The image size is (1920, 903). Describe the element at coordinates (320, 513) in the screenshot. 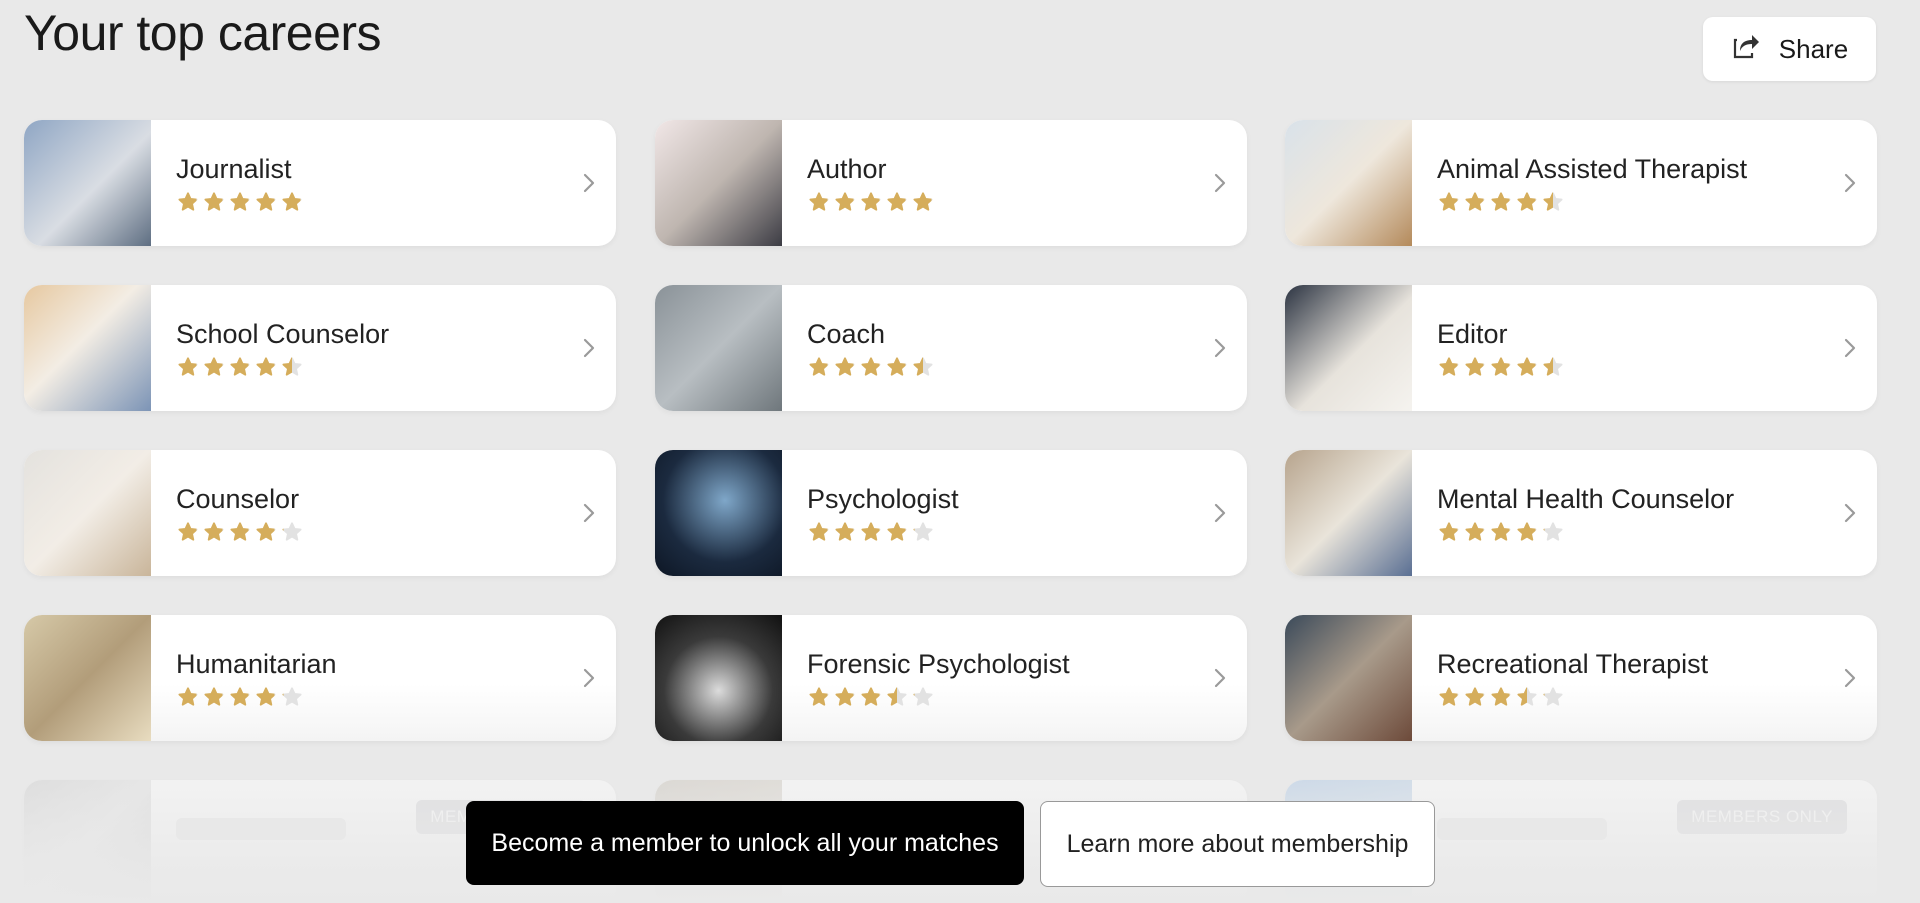

I see `career-card: Counselor` at that location.